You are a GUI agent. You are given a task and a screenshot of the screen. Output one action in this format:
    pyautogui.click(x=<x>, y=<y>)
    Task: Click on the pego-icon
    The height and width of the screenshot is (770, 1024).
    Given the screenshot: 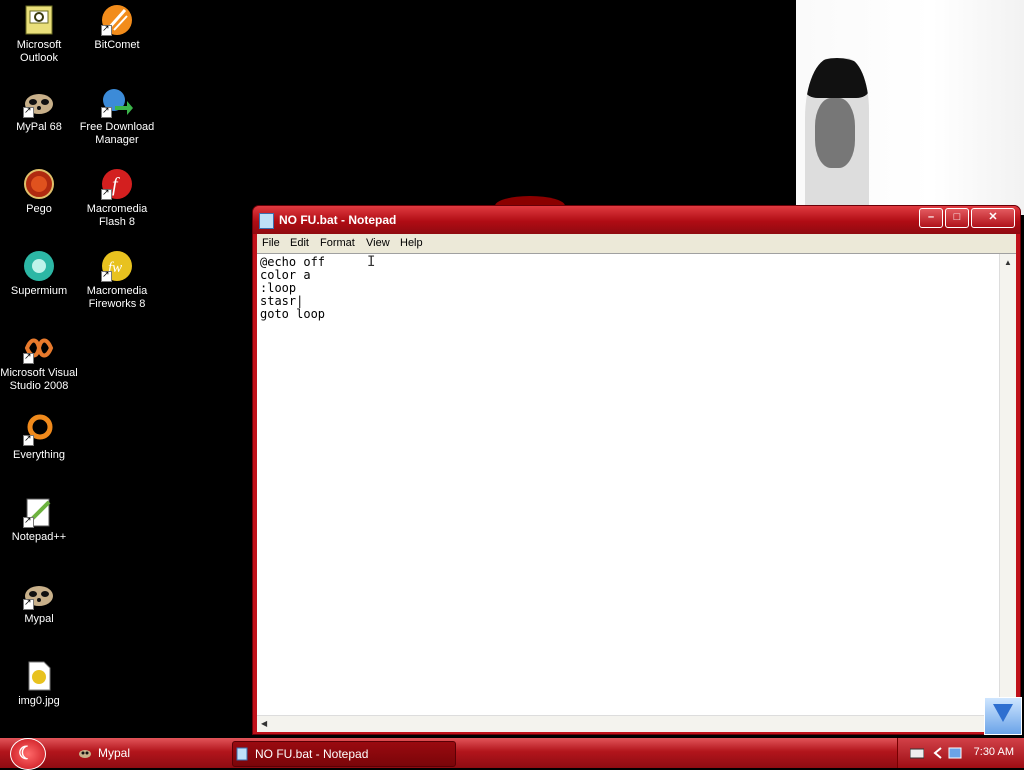 What is the action you would take?
    pyautogui.click(x=39, y=184)
    